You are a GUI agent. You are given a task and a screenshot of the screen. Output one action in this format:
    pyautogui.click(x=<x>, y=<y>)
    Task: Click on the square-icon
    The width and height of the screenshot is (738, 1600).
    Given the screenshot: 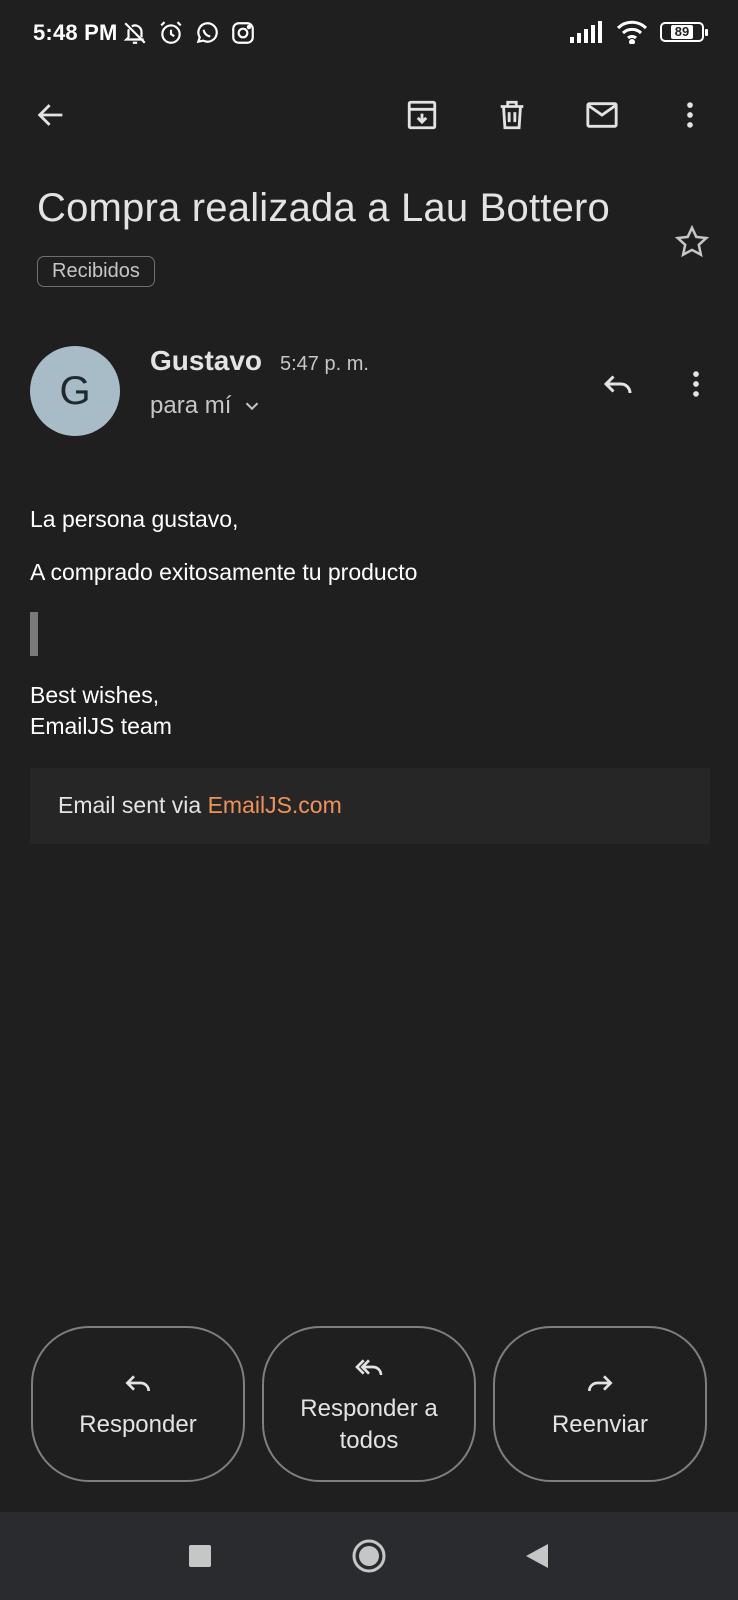 What is the action you would take?
    pyautogui.click(x=200, y=1556)
    